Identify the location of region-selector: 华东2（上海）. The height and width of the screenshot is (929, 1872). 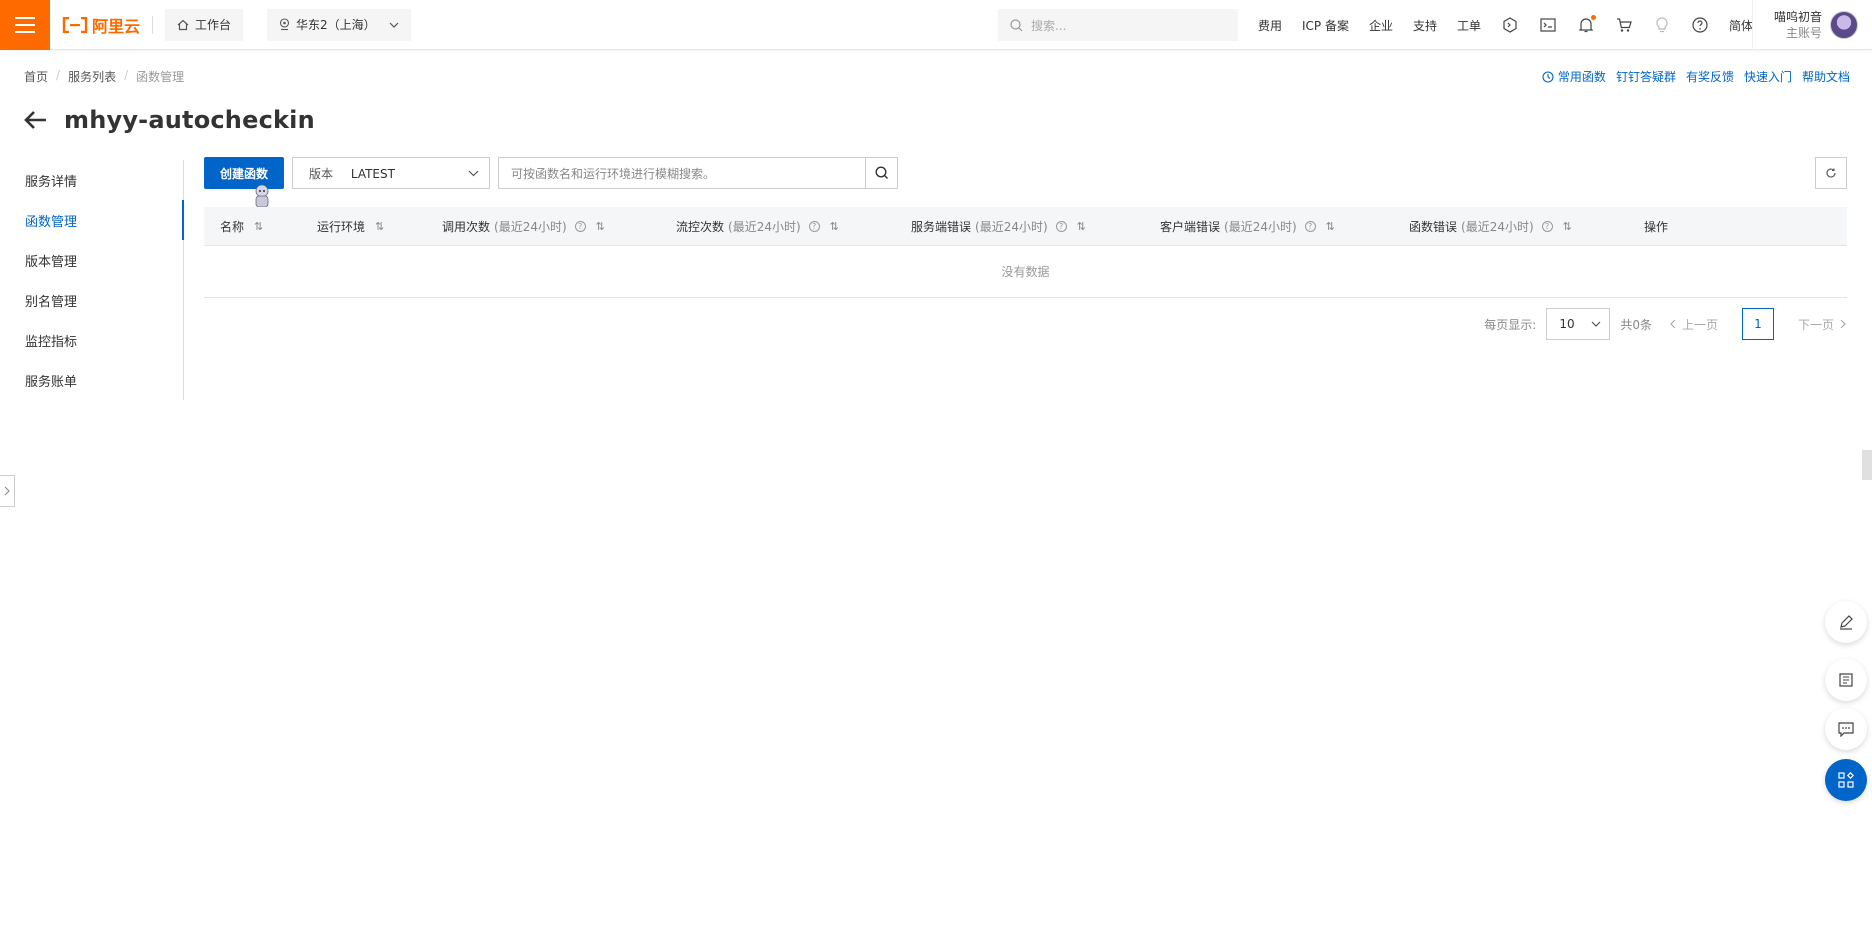
(339, 24).